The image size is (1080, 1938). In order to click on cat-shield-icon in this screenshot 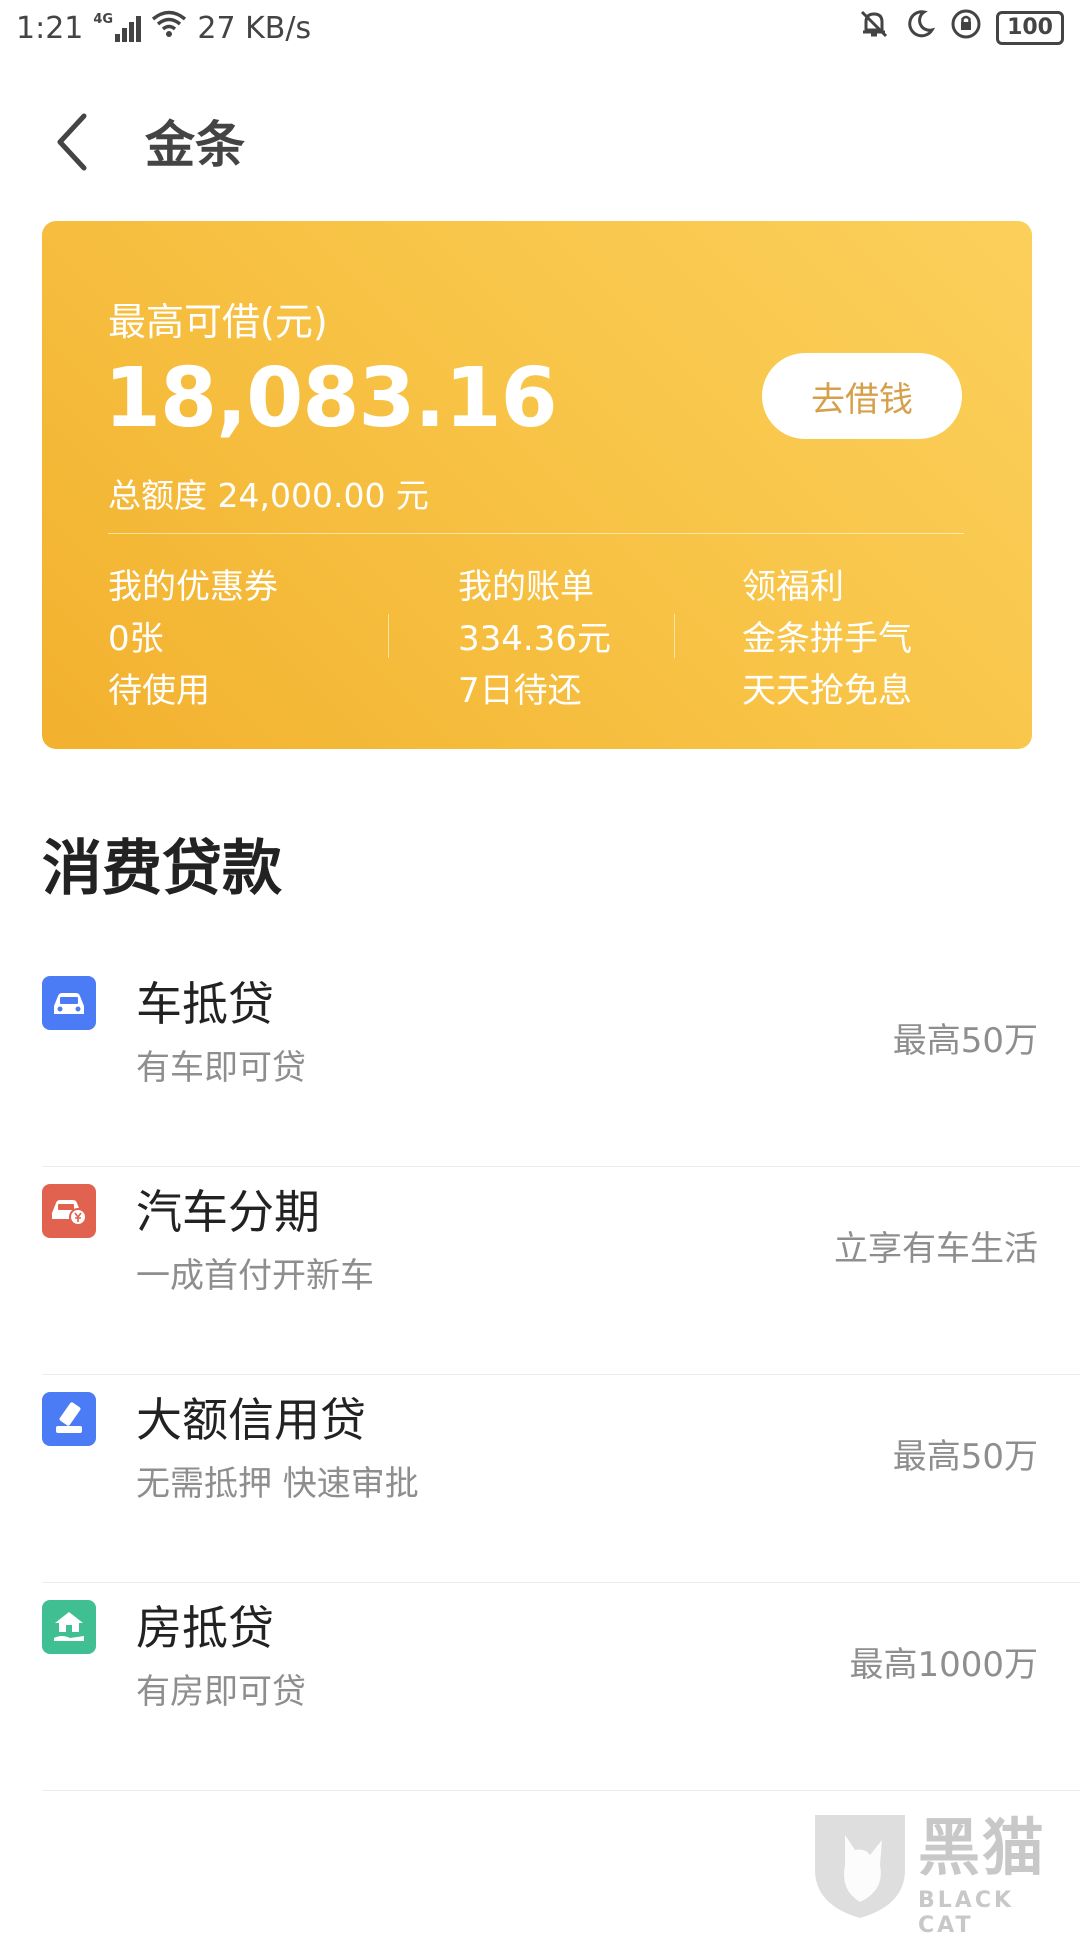, I will do `click(860, 1866)`.